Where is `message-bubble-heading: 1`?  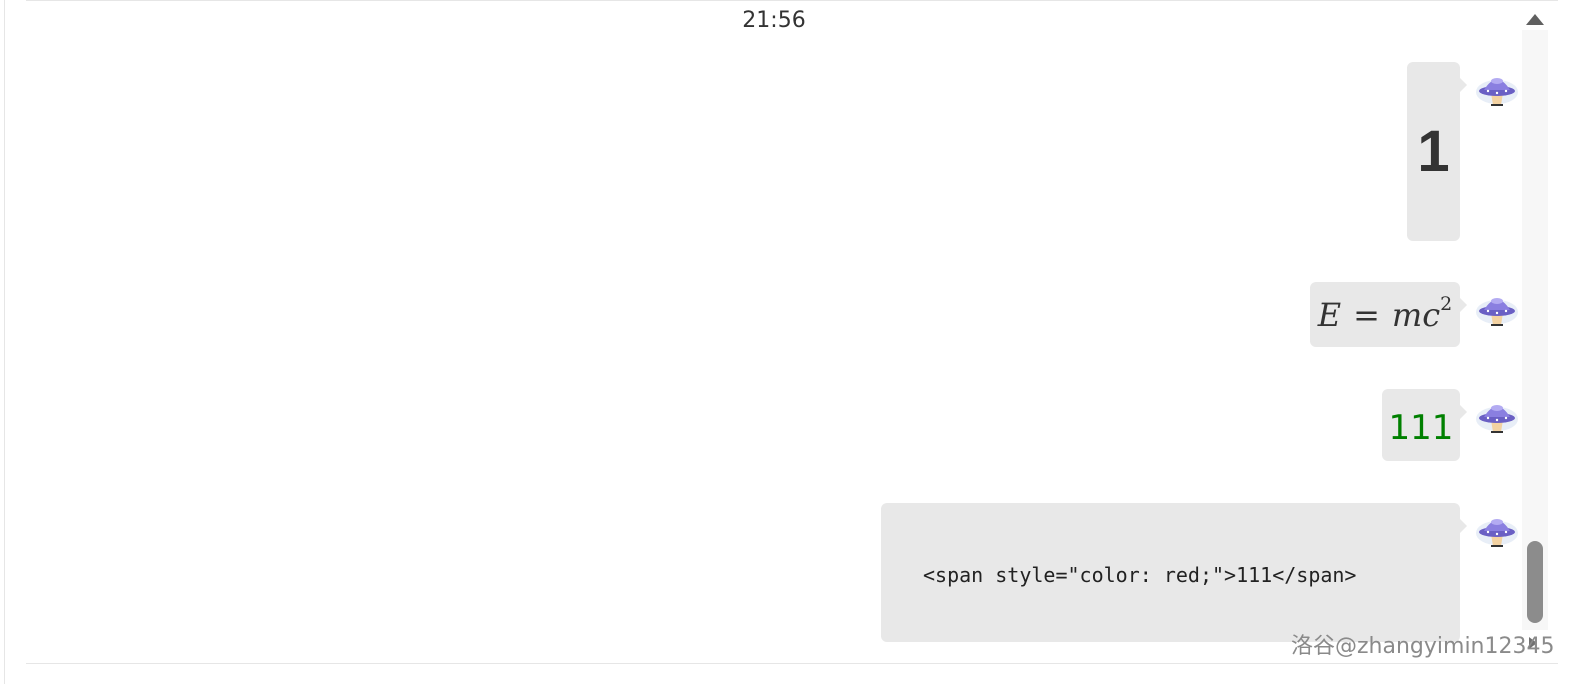 message-bubble-heading: 1 is located at coordinates (1437, 151).